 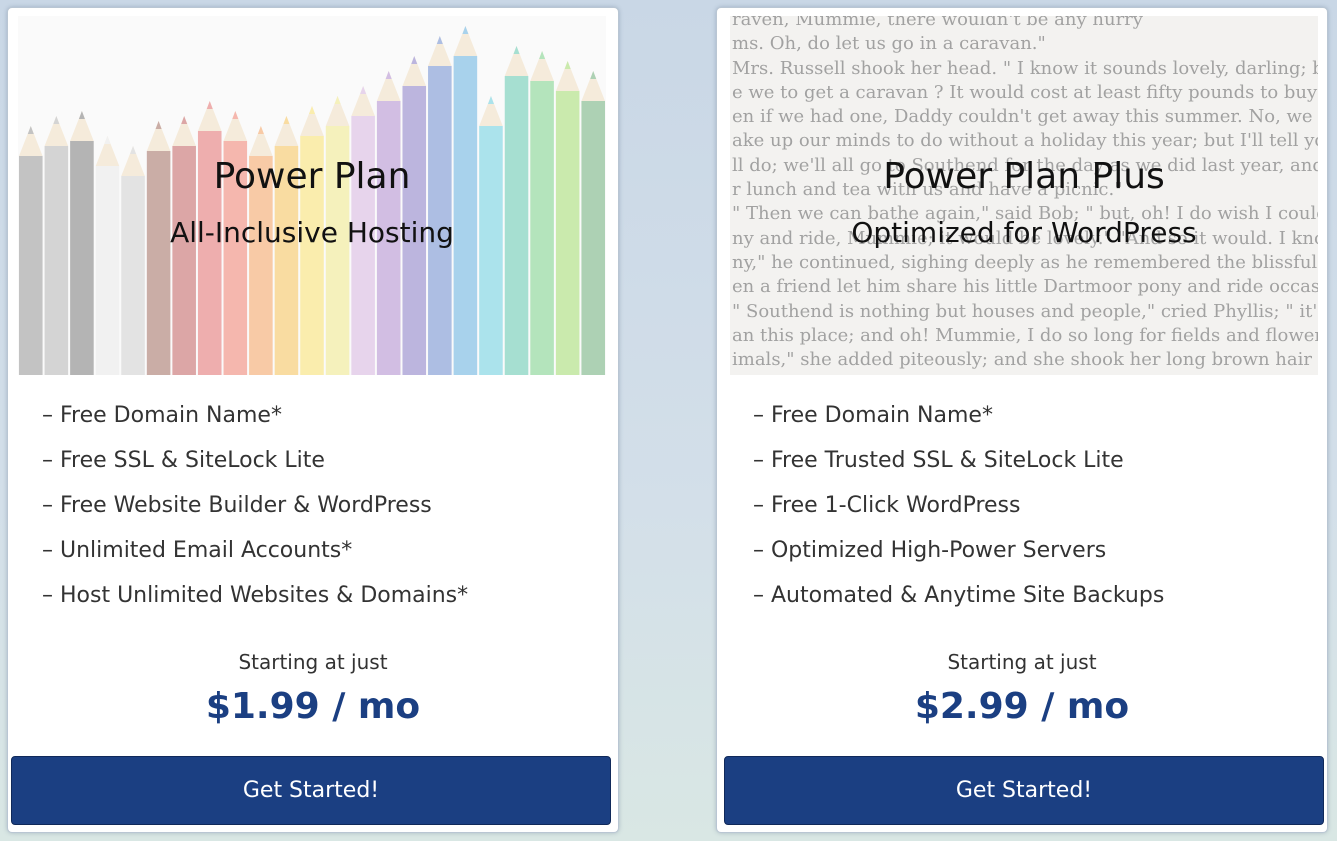 What do you see at coordinates (237, 505) in the screenshot?
I see `feature-item: – Free Website Builder & WordPress` at bounding box center [237, 505].